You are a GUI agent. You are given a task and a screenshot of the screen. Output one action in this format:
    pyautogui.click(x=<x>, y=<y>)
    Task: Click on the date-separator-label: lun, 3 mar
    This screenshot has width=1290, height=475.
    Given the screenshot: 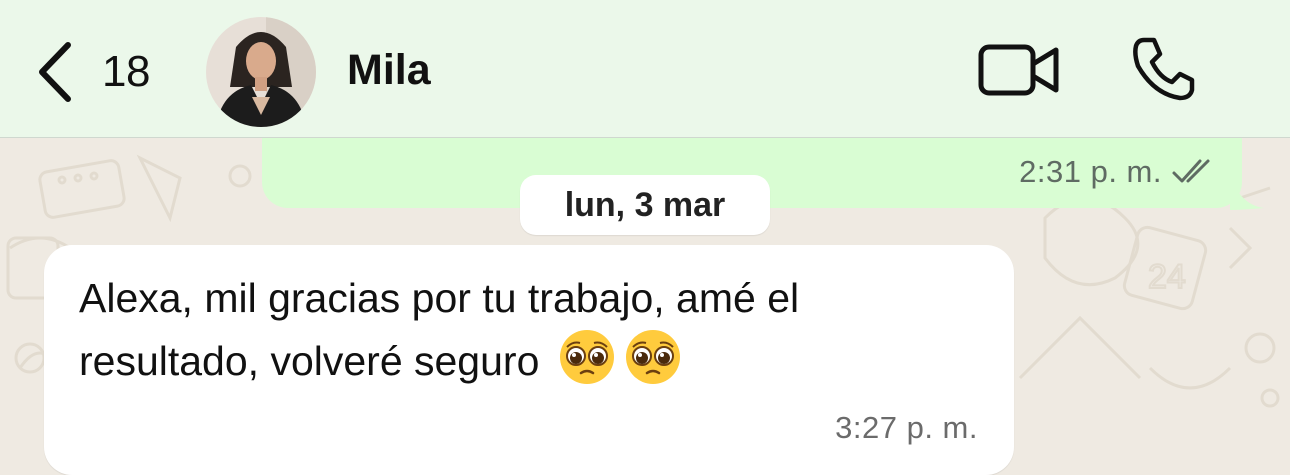 What is the action you would take?
    pyautogui.click(x=645, y=204)
    